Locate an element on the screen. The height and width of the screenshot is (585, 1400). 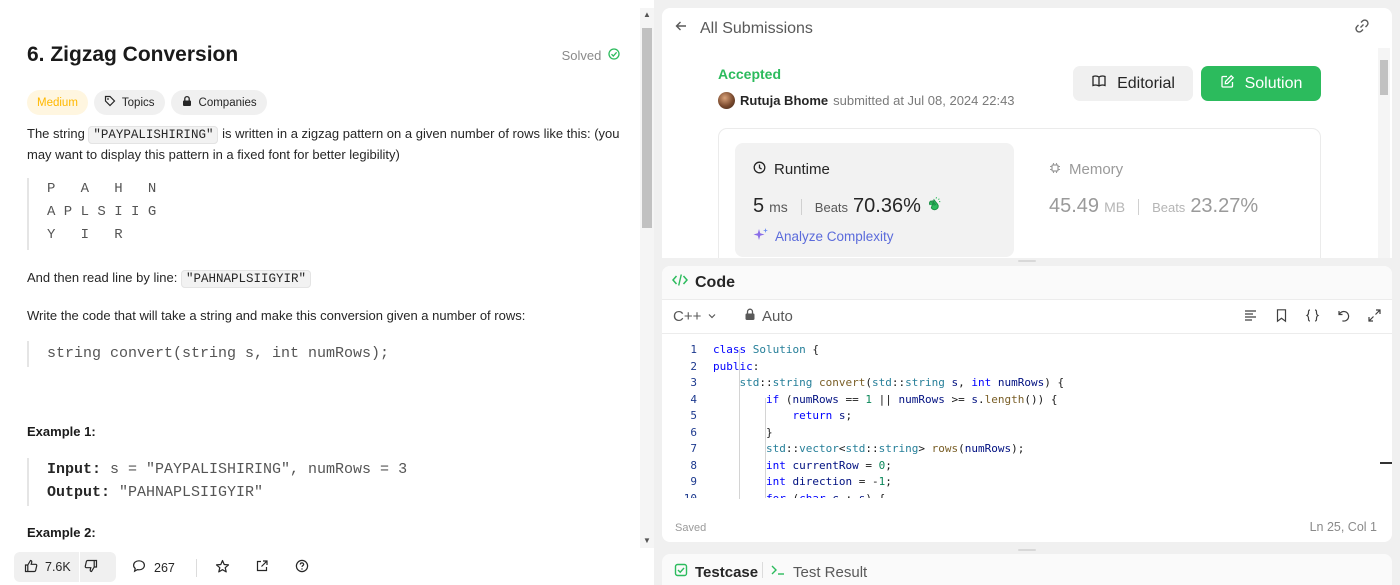
favorite-button is located at coordinates (222, 568).